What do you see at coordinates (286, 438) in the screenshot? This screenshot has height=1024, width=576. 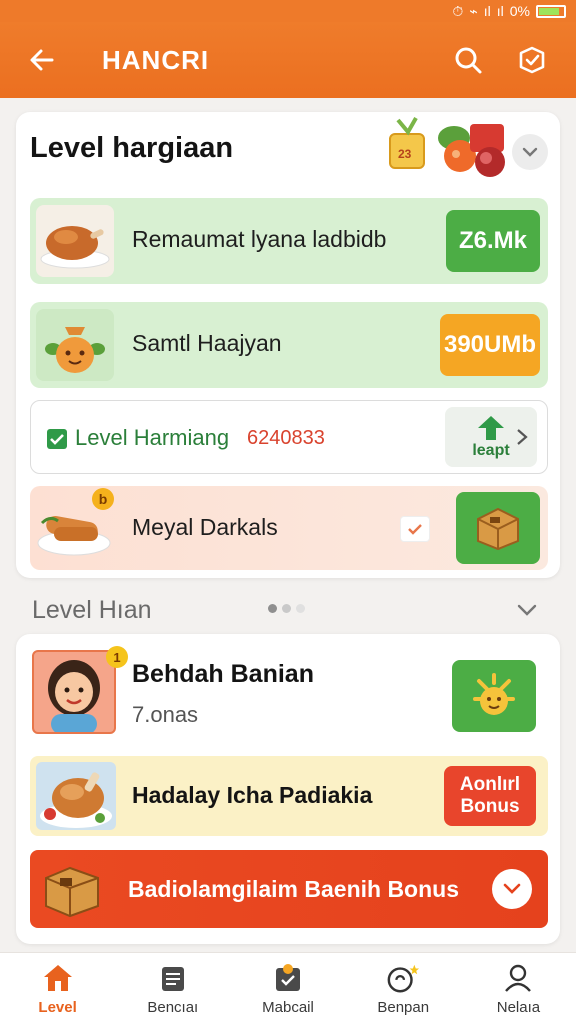 I see `level-harmiang-value: 6240833` at bounding box center [286, 438].